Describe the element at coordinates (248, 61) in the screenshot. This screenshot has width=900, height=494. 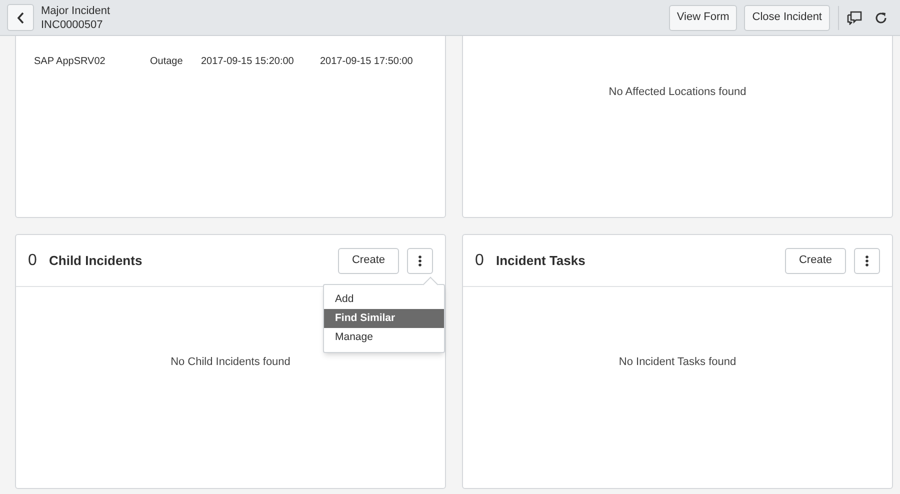
I see `table-cell-text: 2017-09-15 15:20:00` at that location.